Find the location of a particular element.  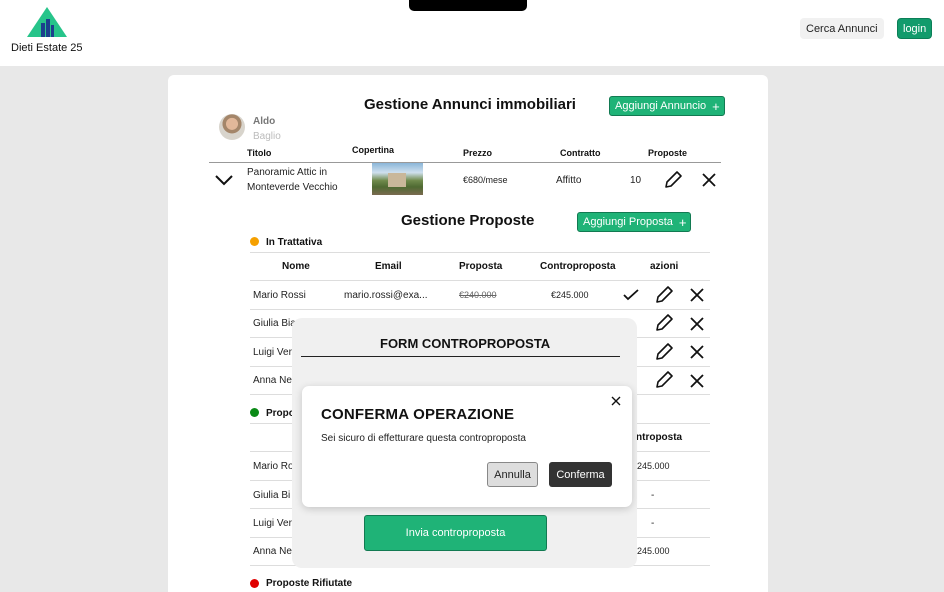

column-header-counter: Controproposta is located at coordinates (578, 266).